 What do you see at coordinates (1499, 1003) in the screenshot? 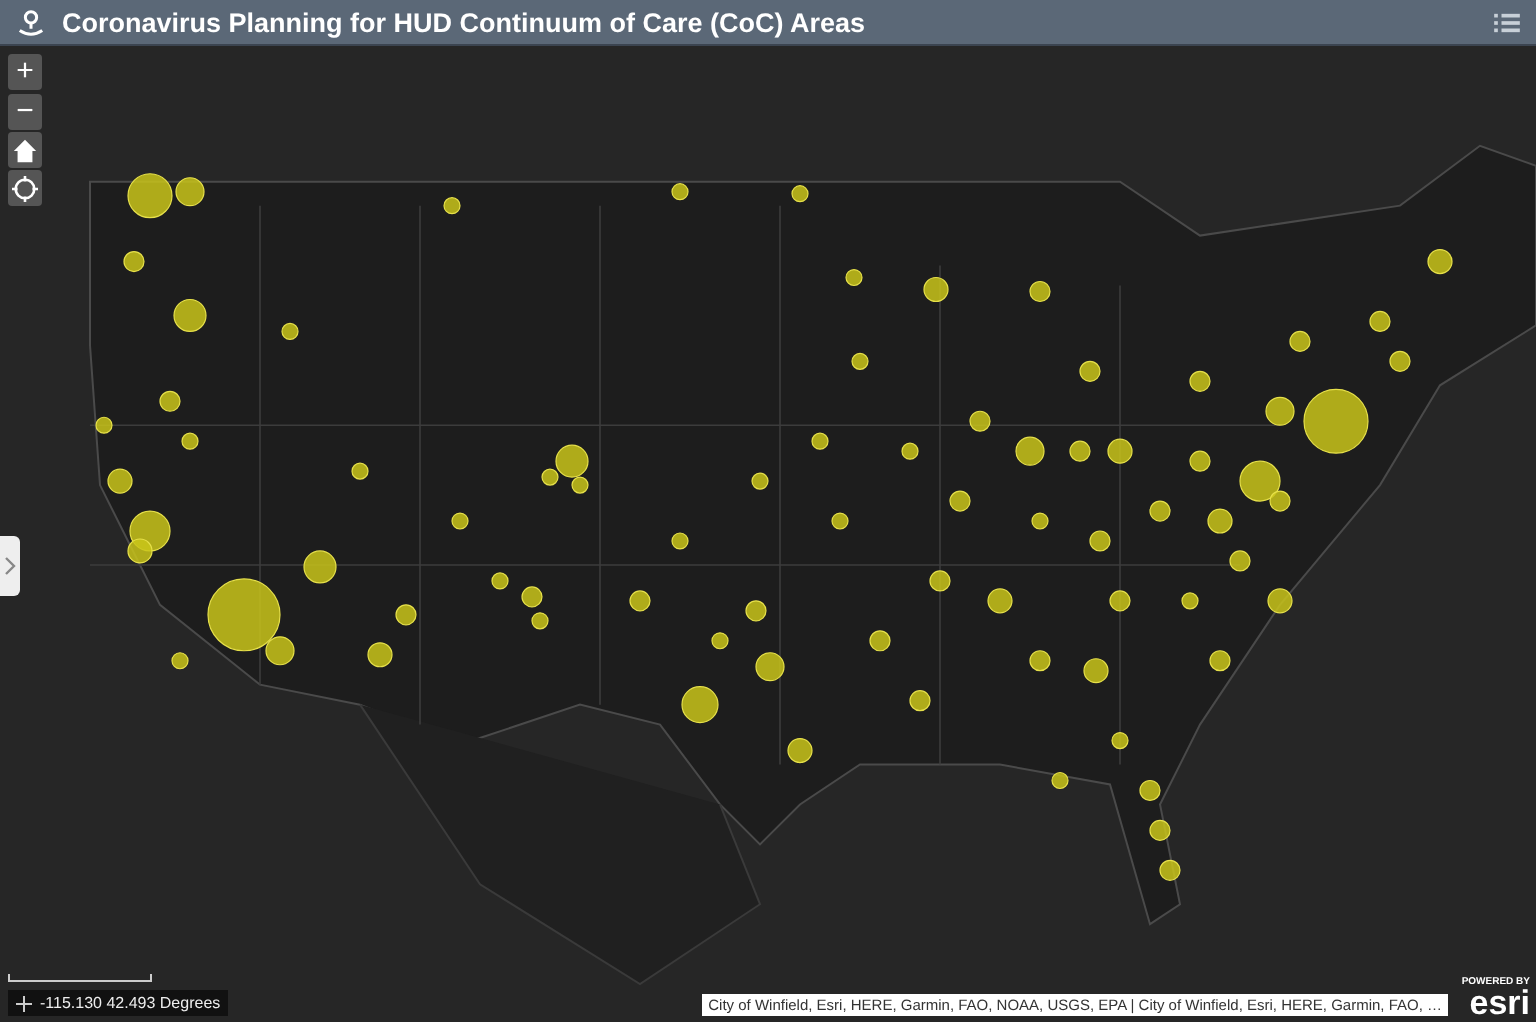
I see `esri-logo: esri` at bounding box center [1499, 1003].